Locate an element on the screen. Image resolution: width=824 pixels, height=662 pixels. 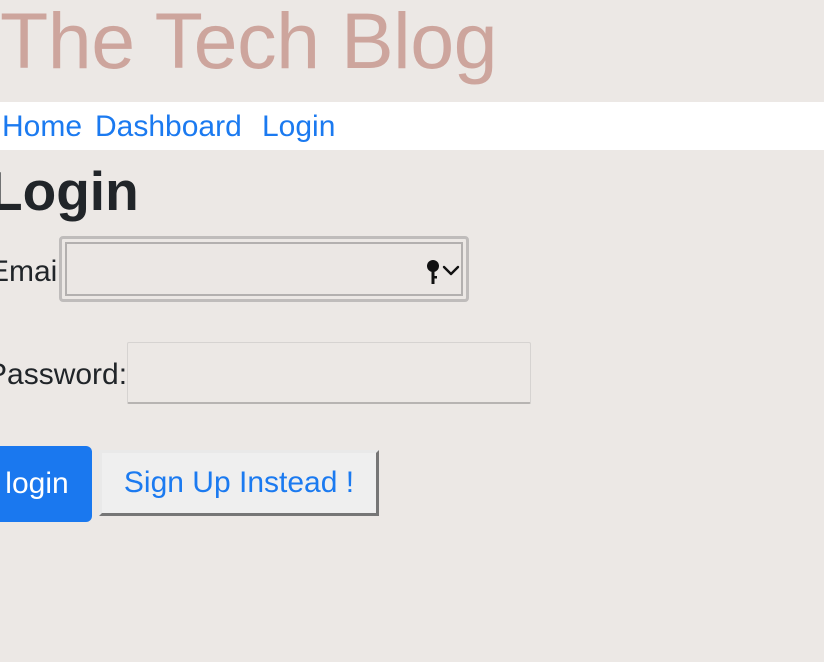
nav-link-home: Home is located at coordinates (42, 127).